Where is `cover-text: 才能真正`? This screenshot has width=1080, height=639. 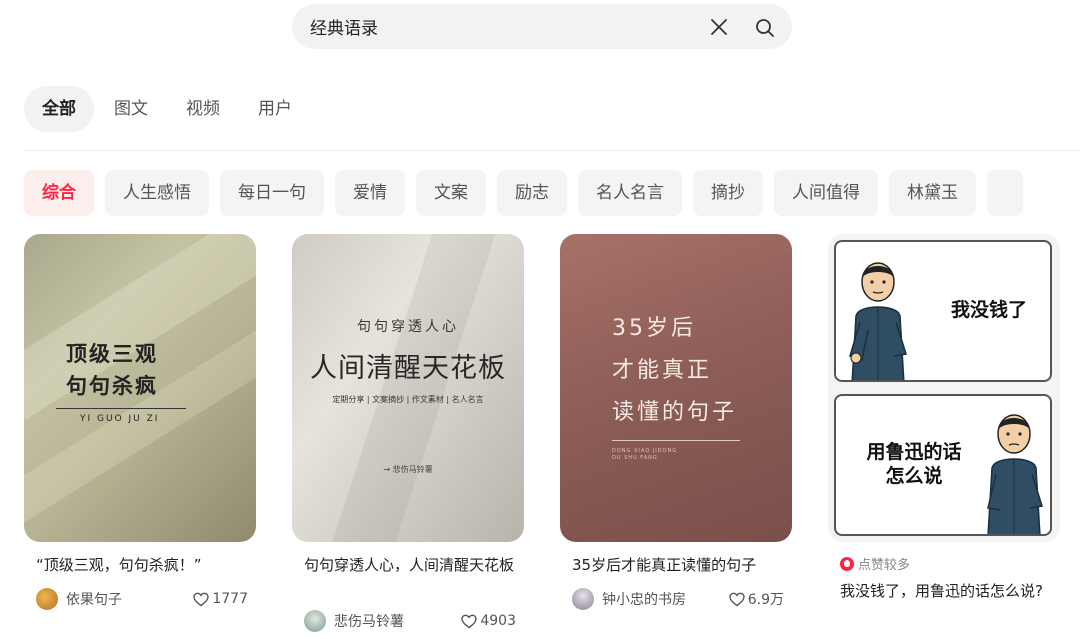 cover-text: 才能真正 is located at coordinates (662, 370).